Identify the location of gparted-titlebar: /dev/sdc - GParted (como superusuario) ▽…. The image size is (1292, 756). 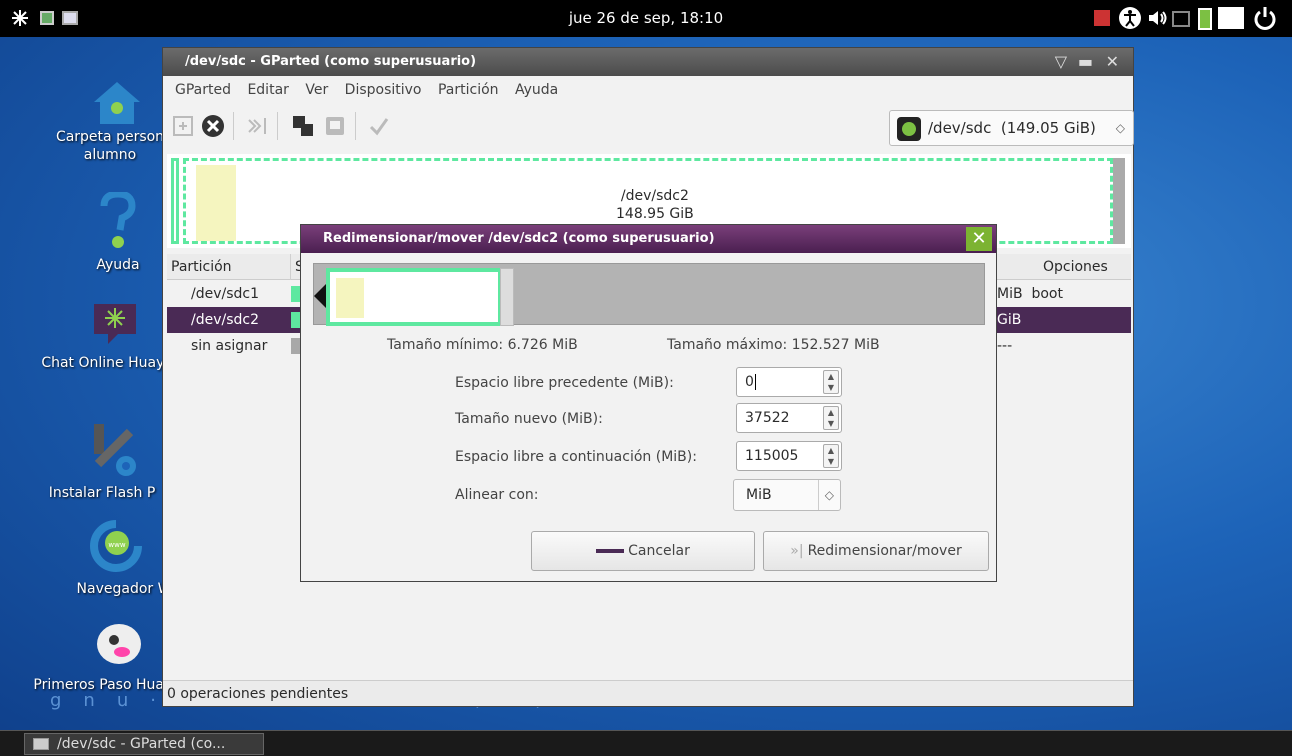
(648, 62).